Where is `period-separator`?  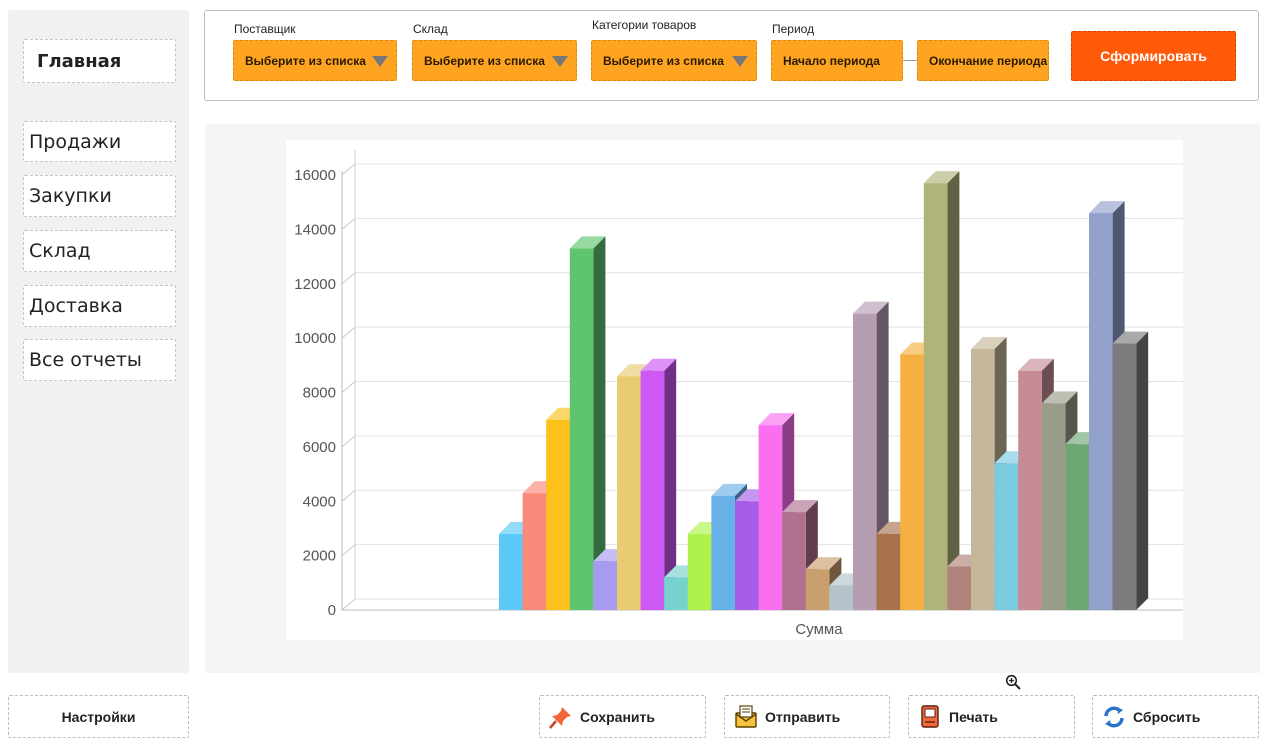
period-separator is located at coordinates (910, 60).